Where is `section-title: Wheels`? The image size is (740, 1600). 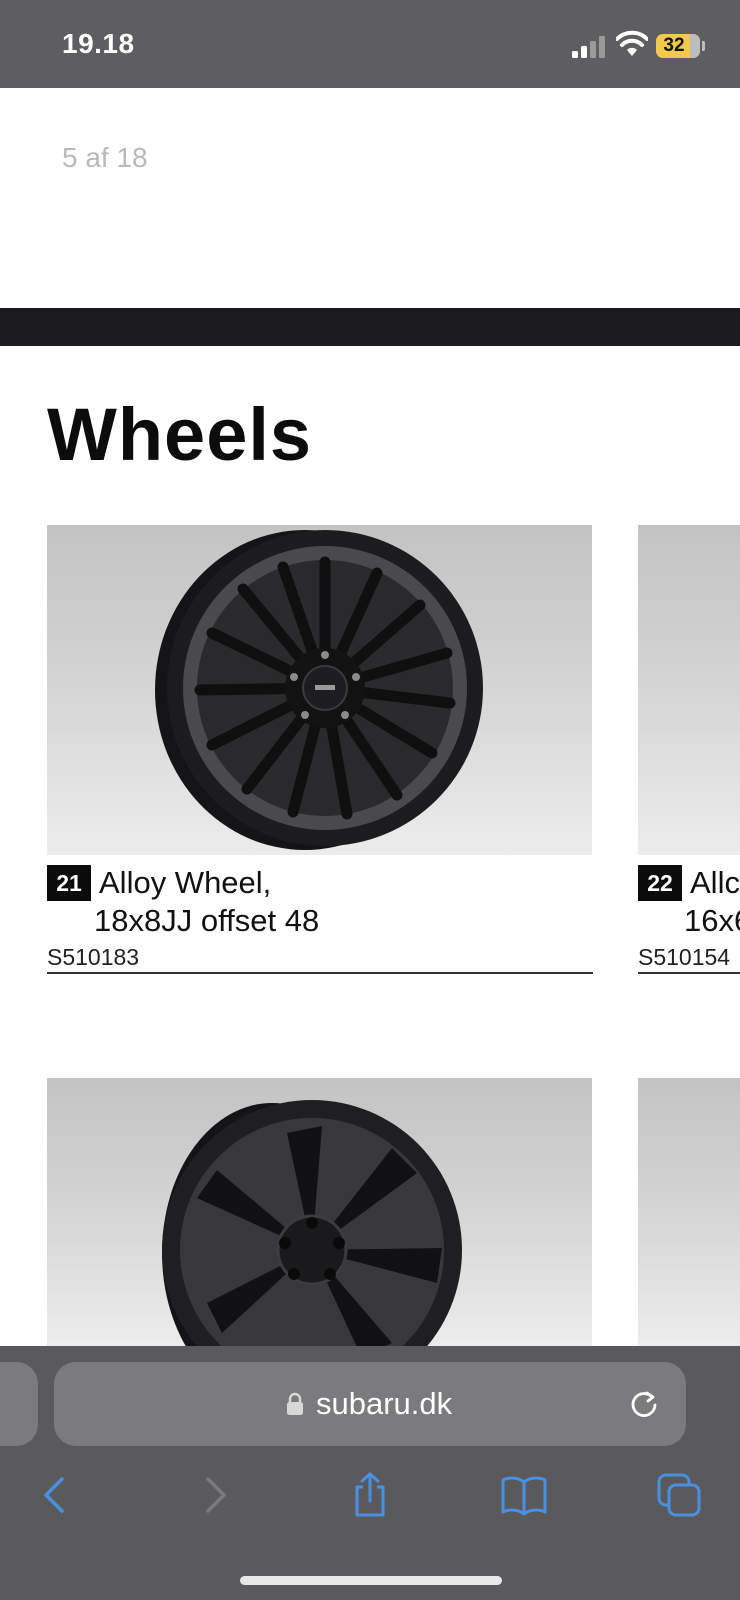
section-title: Wheels is located at coordinates (180, 434).